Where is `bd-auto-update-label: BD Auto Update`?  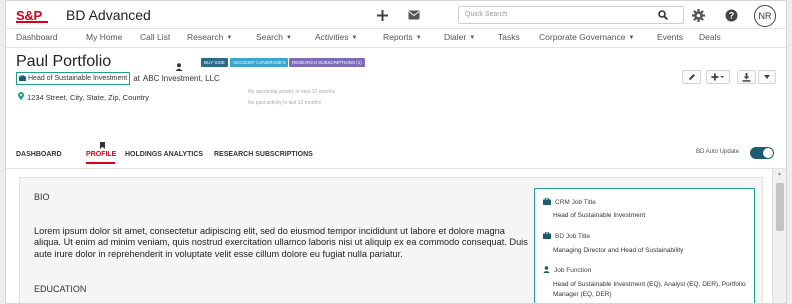
bd-auto-update-label: BD Auto Update is located at coordinates (718, 152).